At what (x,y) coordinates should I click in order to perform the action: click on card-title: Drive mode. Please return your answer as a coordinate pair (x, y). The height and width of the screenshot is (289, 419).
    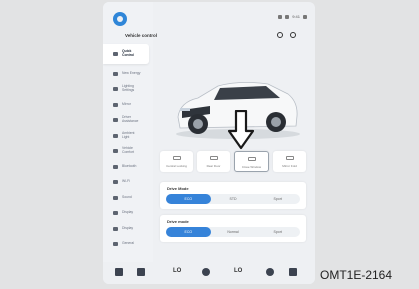
    Looking at the image, I should click on (178, 221).